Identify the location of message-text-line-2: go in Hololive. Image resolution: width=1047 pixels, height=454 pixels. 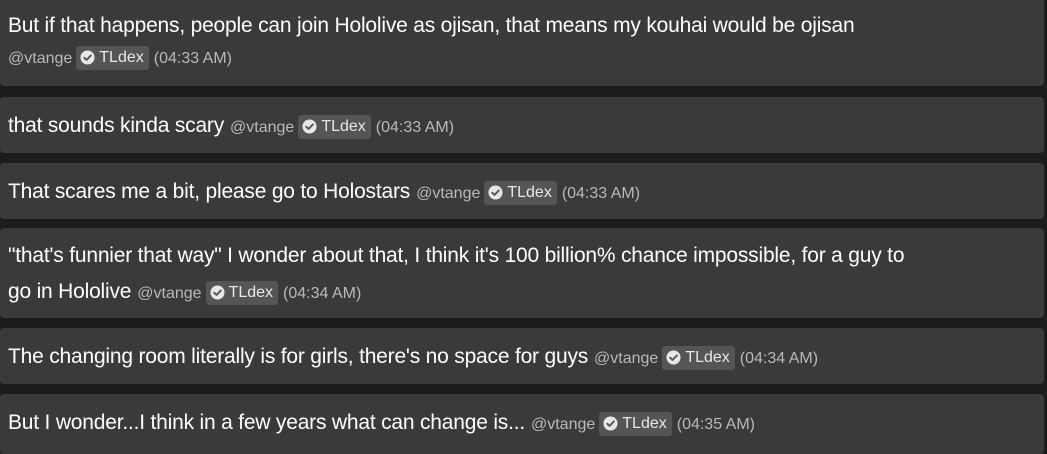
(70, 291).